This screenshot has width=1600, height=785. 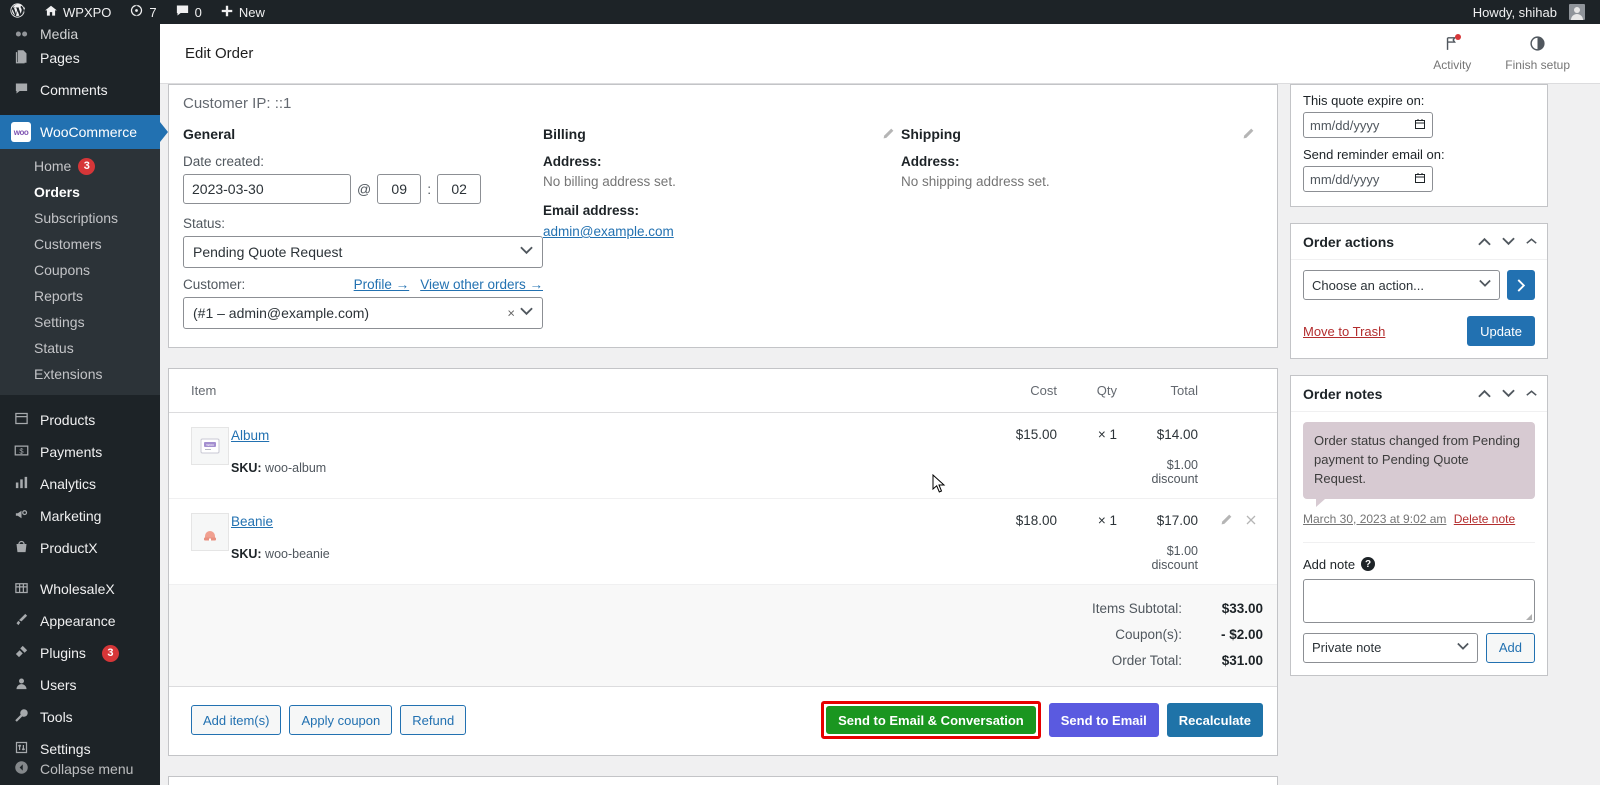 I want to click on sidebar-item-products: Products, so click(x=80, y=420).